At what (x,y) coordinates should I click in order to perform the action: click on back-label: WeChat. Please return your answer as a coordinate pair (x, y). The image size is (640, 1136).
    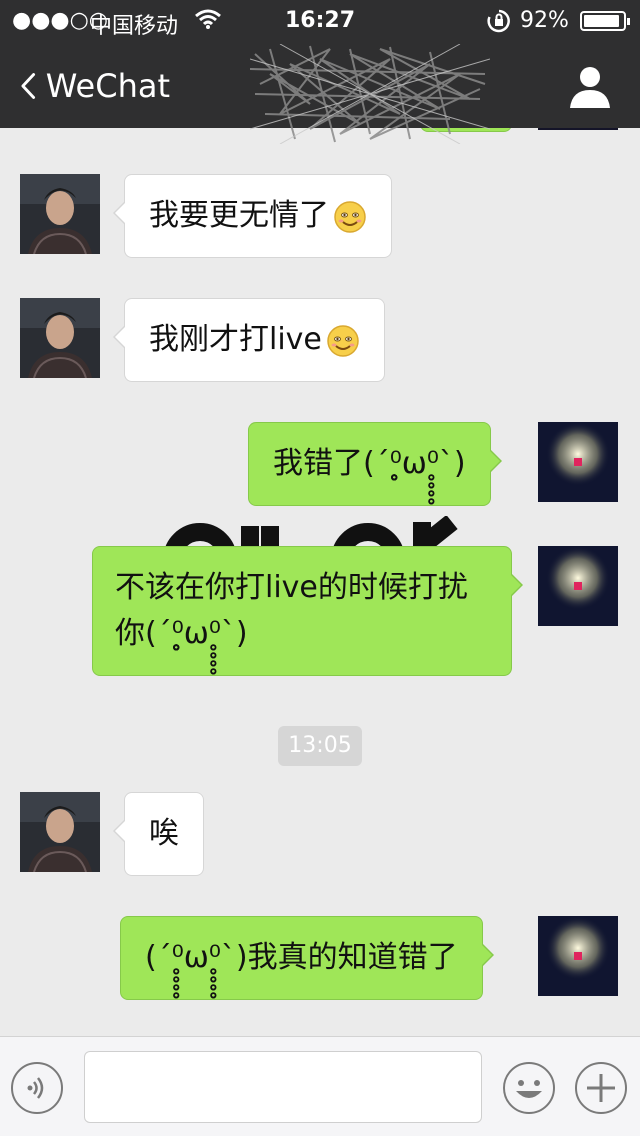
    Looking at the image, I should click on (107, 86).